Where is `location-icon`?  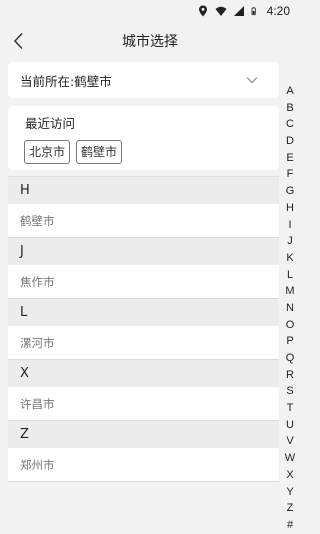
location-icon is located at coordinates (202, 11).